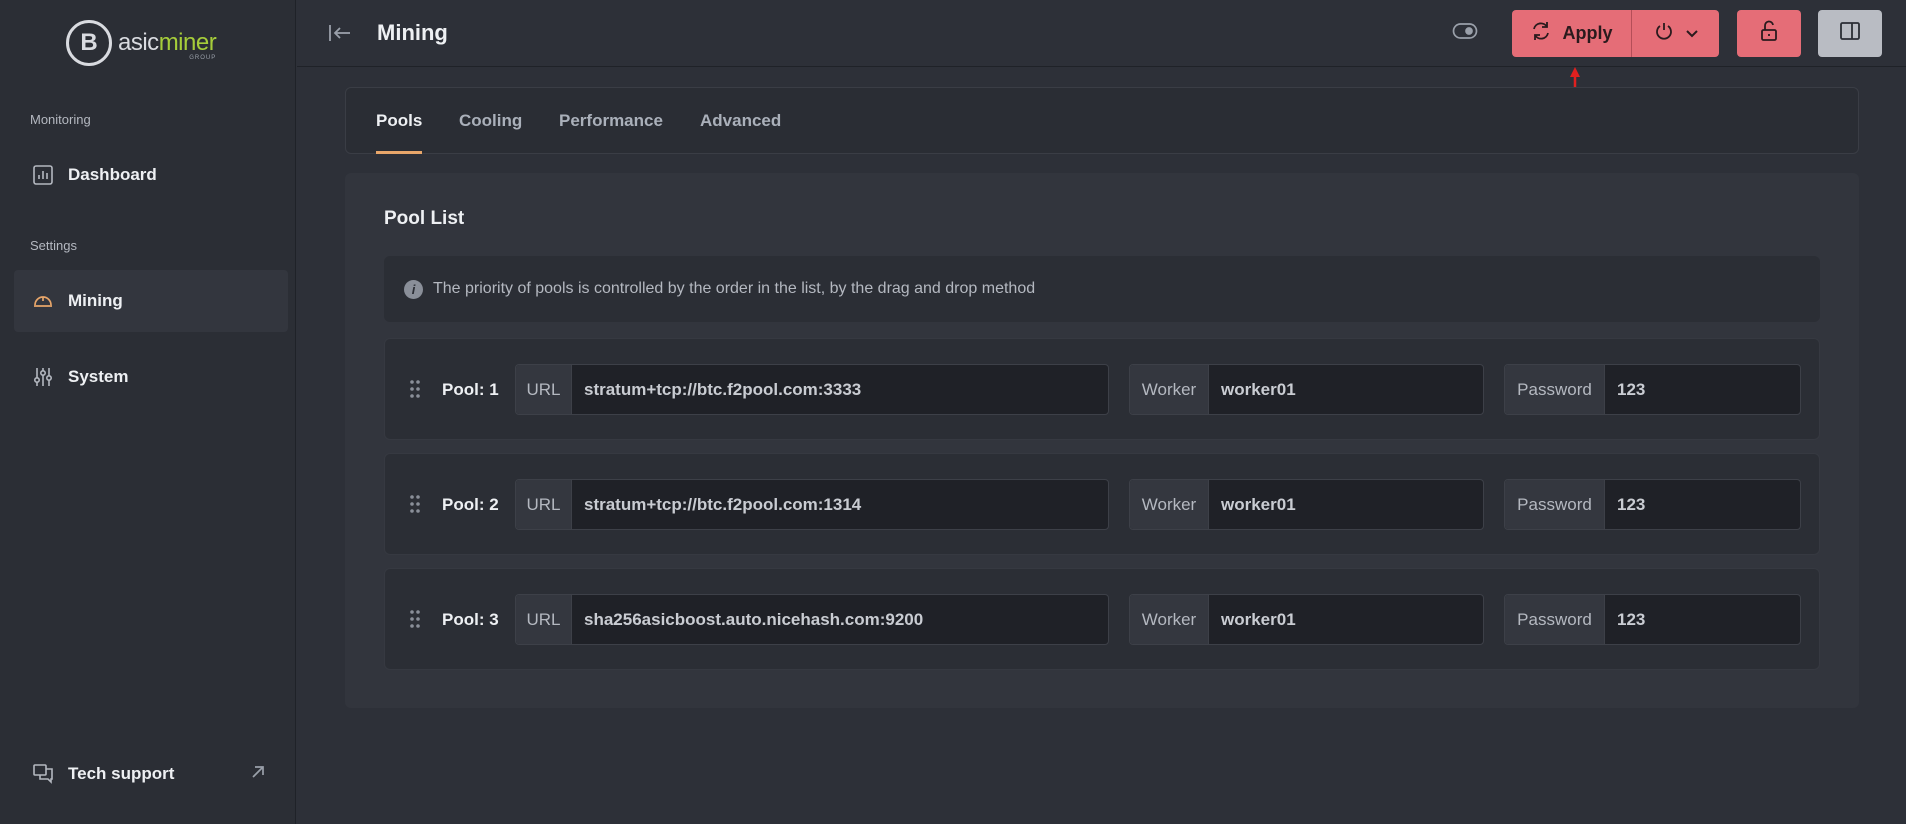  Describe the element at coordinates (340, 33) in the screenshot. I see `collapse-sidebar-icon` at that location.